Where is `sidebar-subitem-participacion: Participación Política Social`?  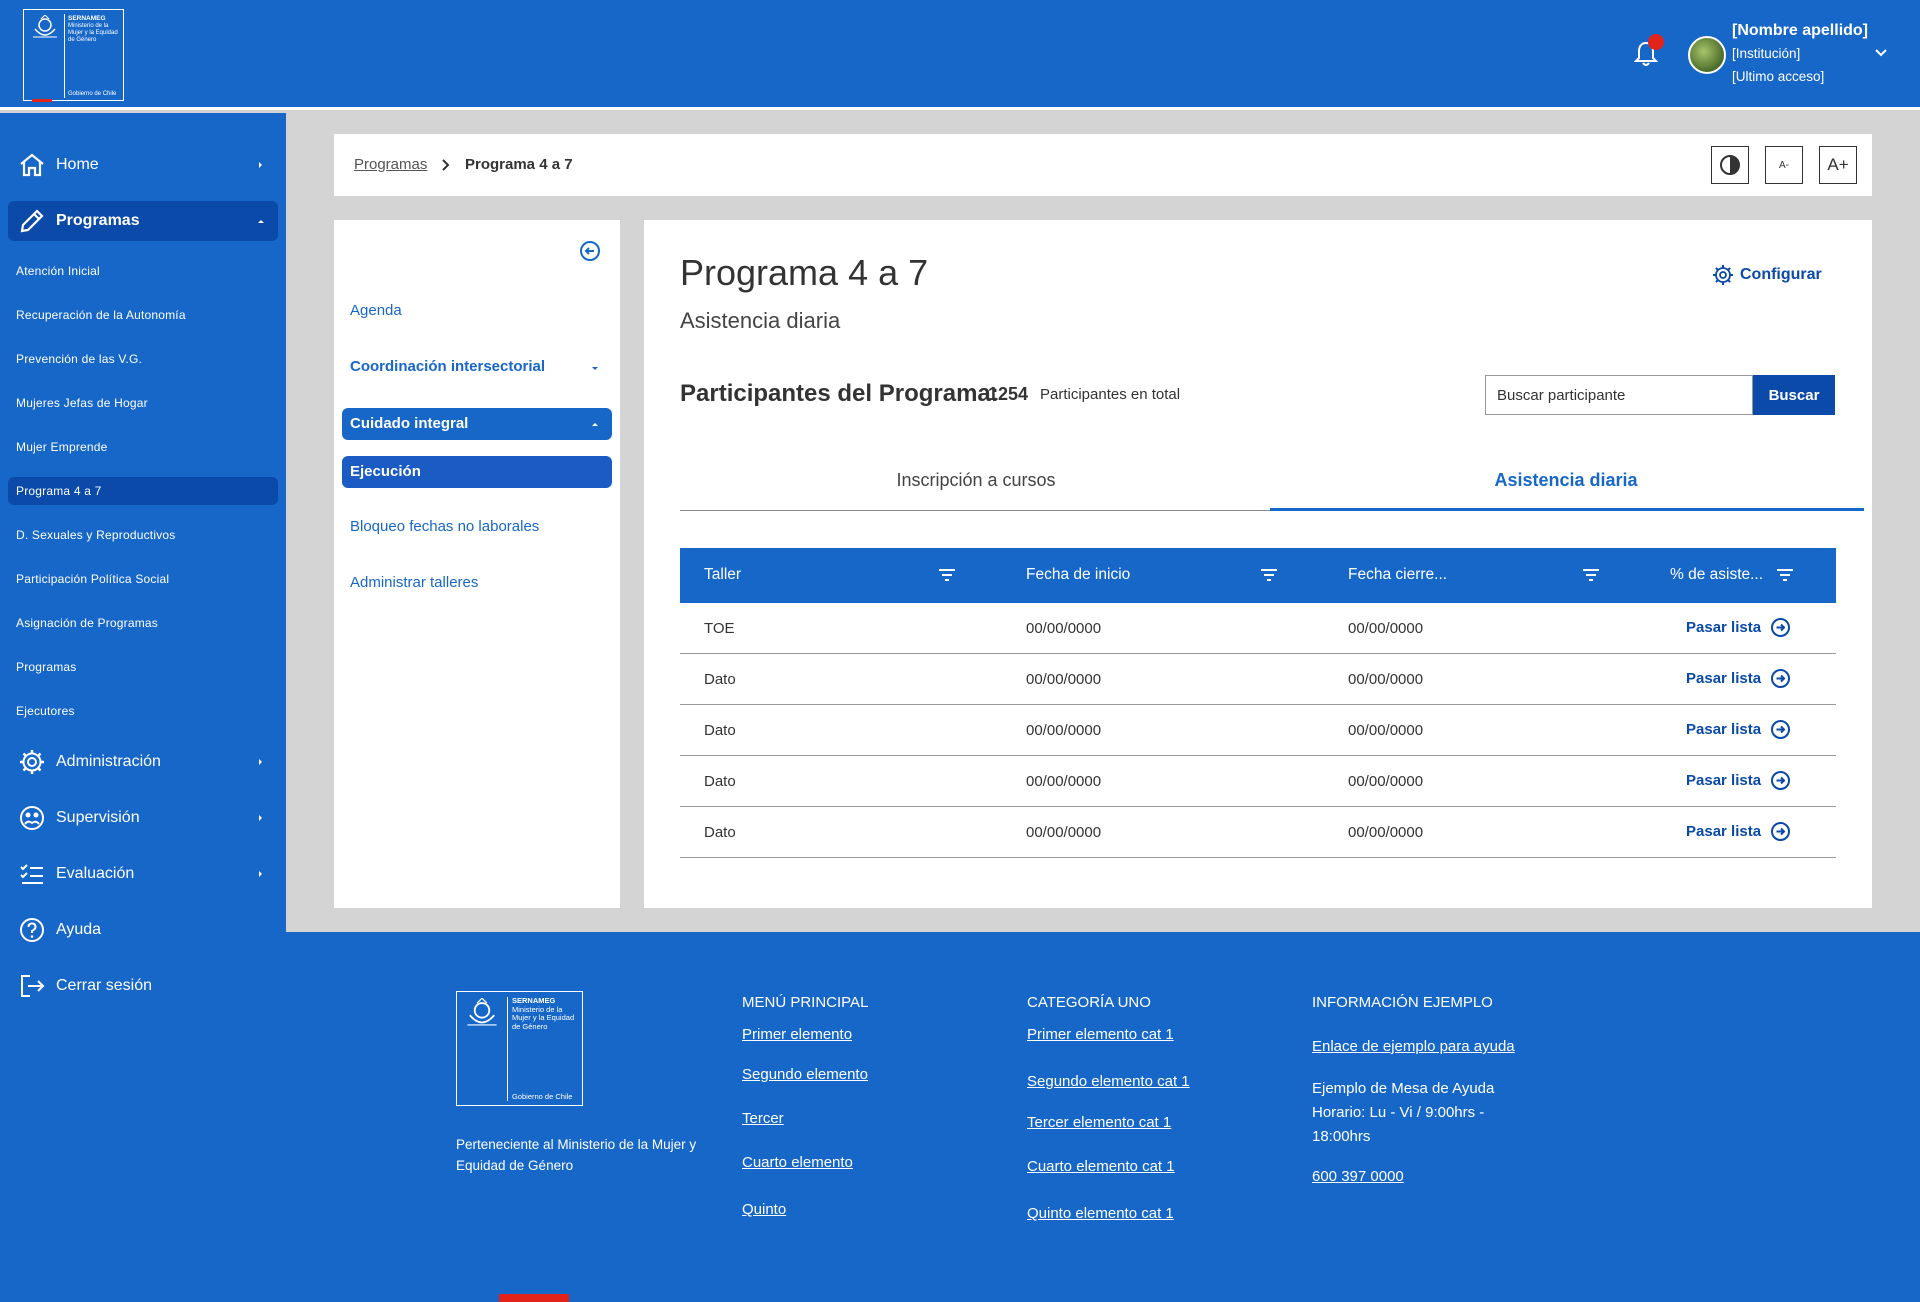 sidebar-subitem-participacion: Participación Política Social is located at coordinates (143, 579).